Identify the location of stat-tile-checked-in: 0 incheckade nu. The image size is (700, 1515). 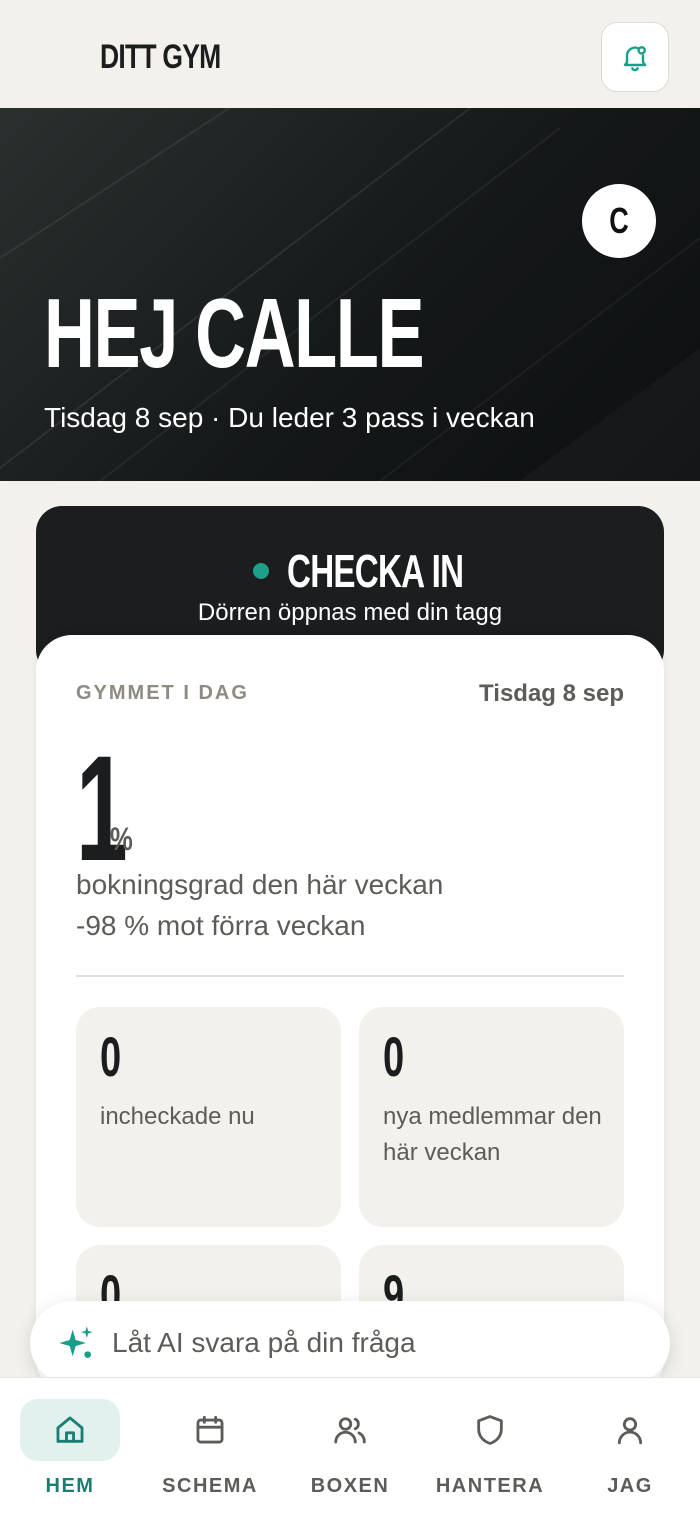
(208, 1117).